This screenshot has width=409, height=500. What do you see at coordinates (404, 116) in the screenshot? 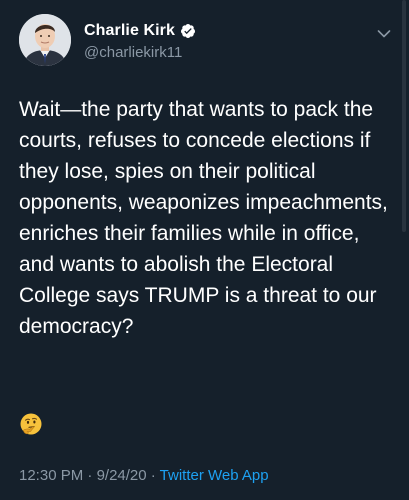
I see `scrollbar` at bounding box center [404, 116].